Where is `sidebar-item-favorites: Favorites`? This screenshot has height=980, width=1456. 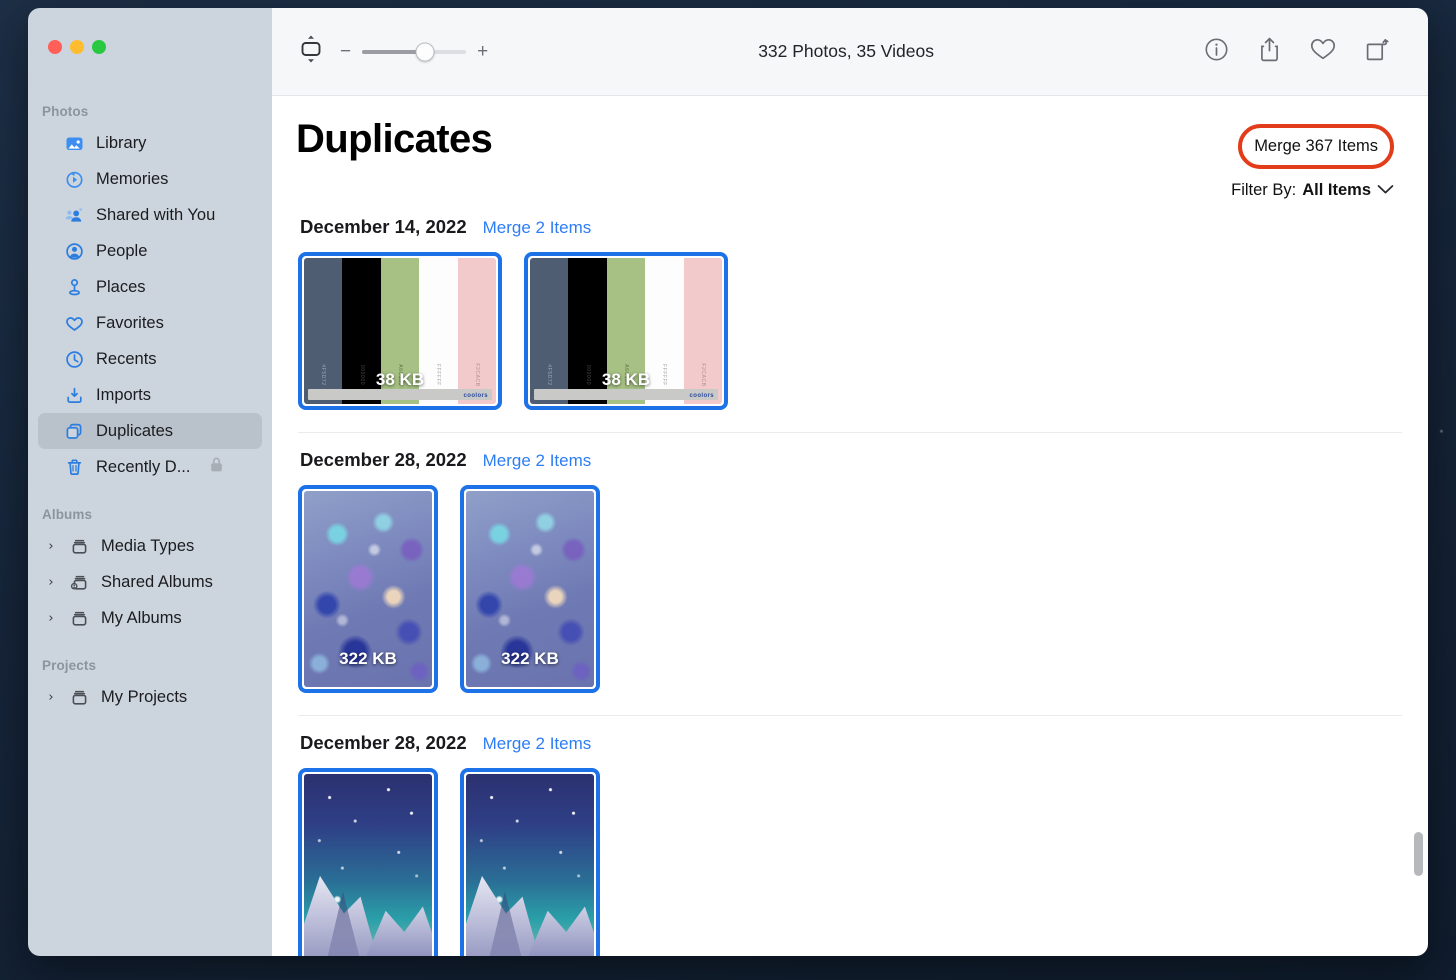 sidebar-item-favorites: Favorites is located at coordinates (150, 323).